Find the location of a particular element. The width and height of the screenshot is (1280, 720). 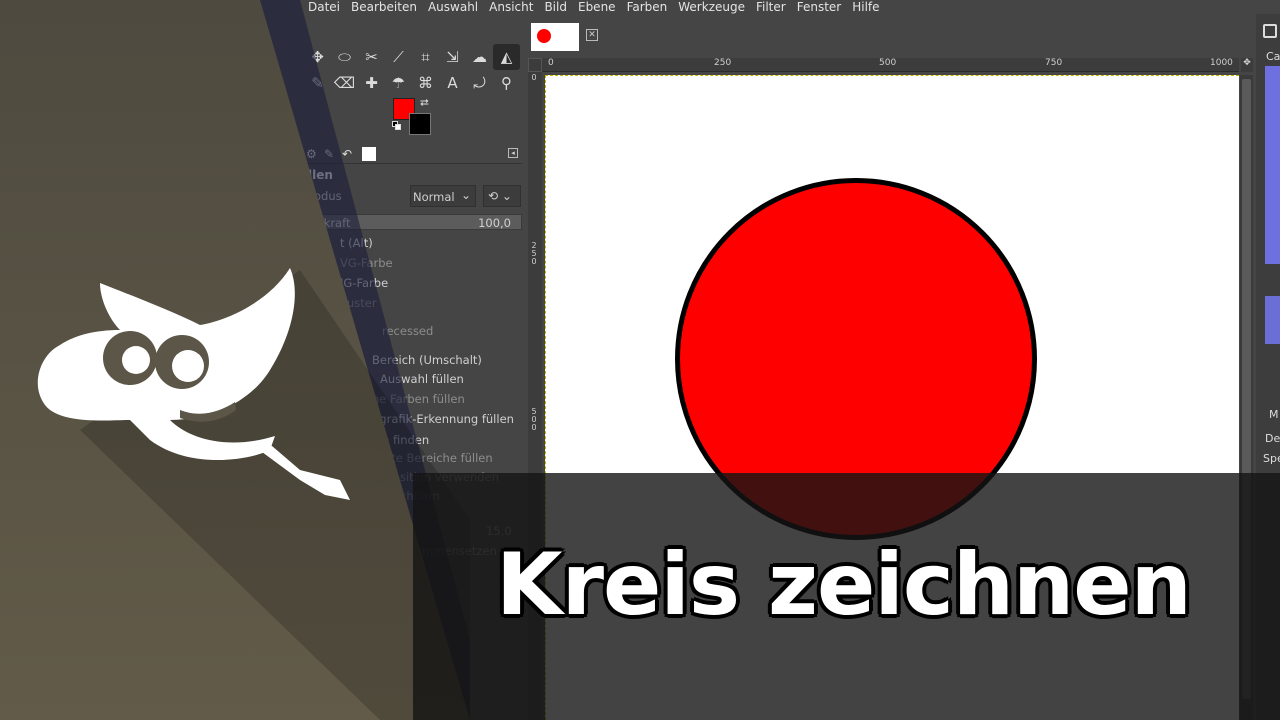

right-dock-mode: M is located at coordinates (1274, 414).